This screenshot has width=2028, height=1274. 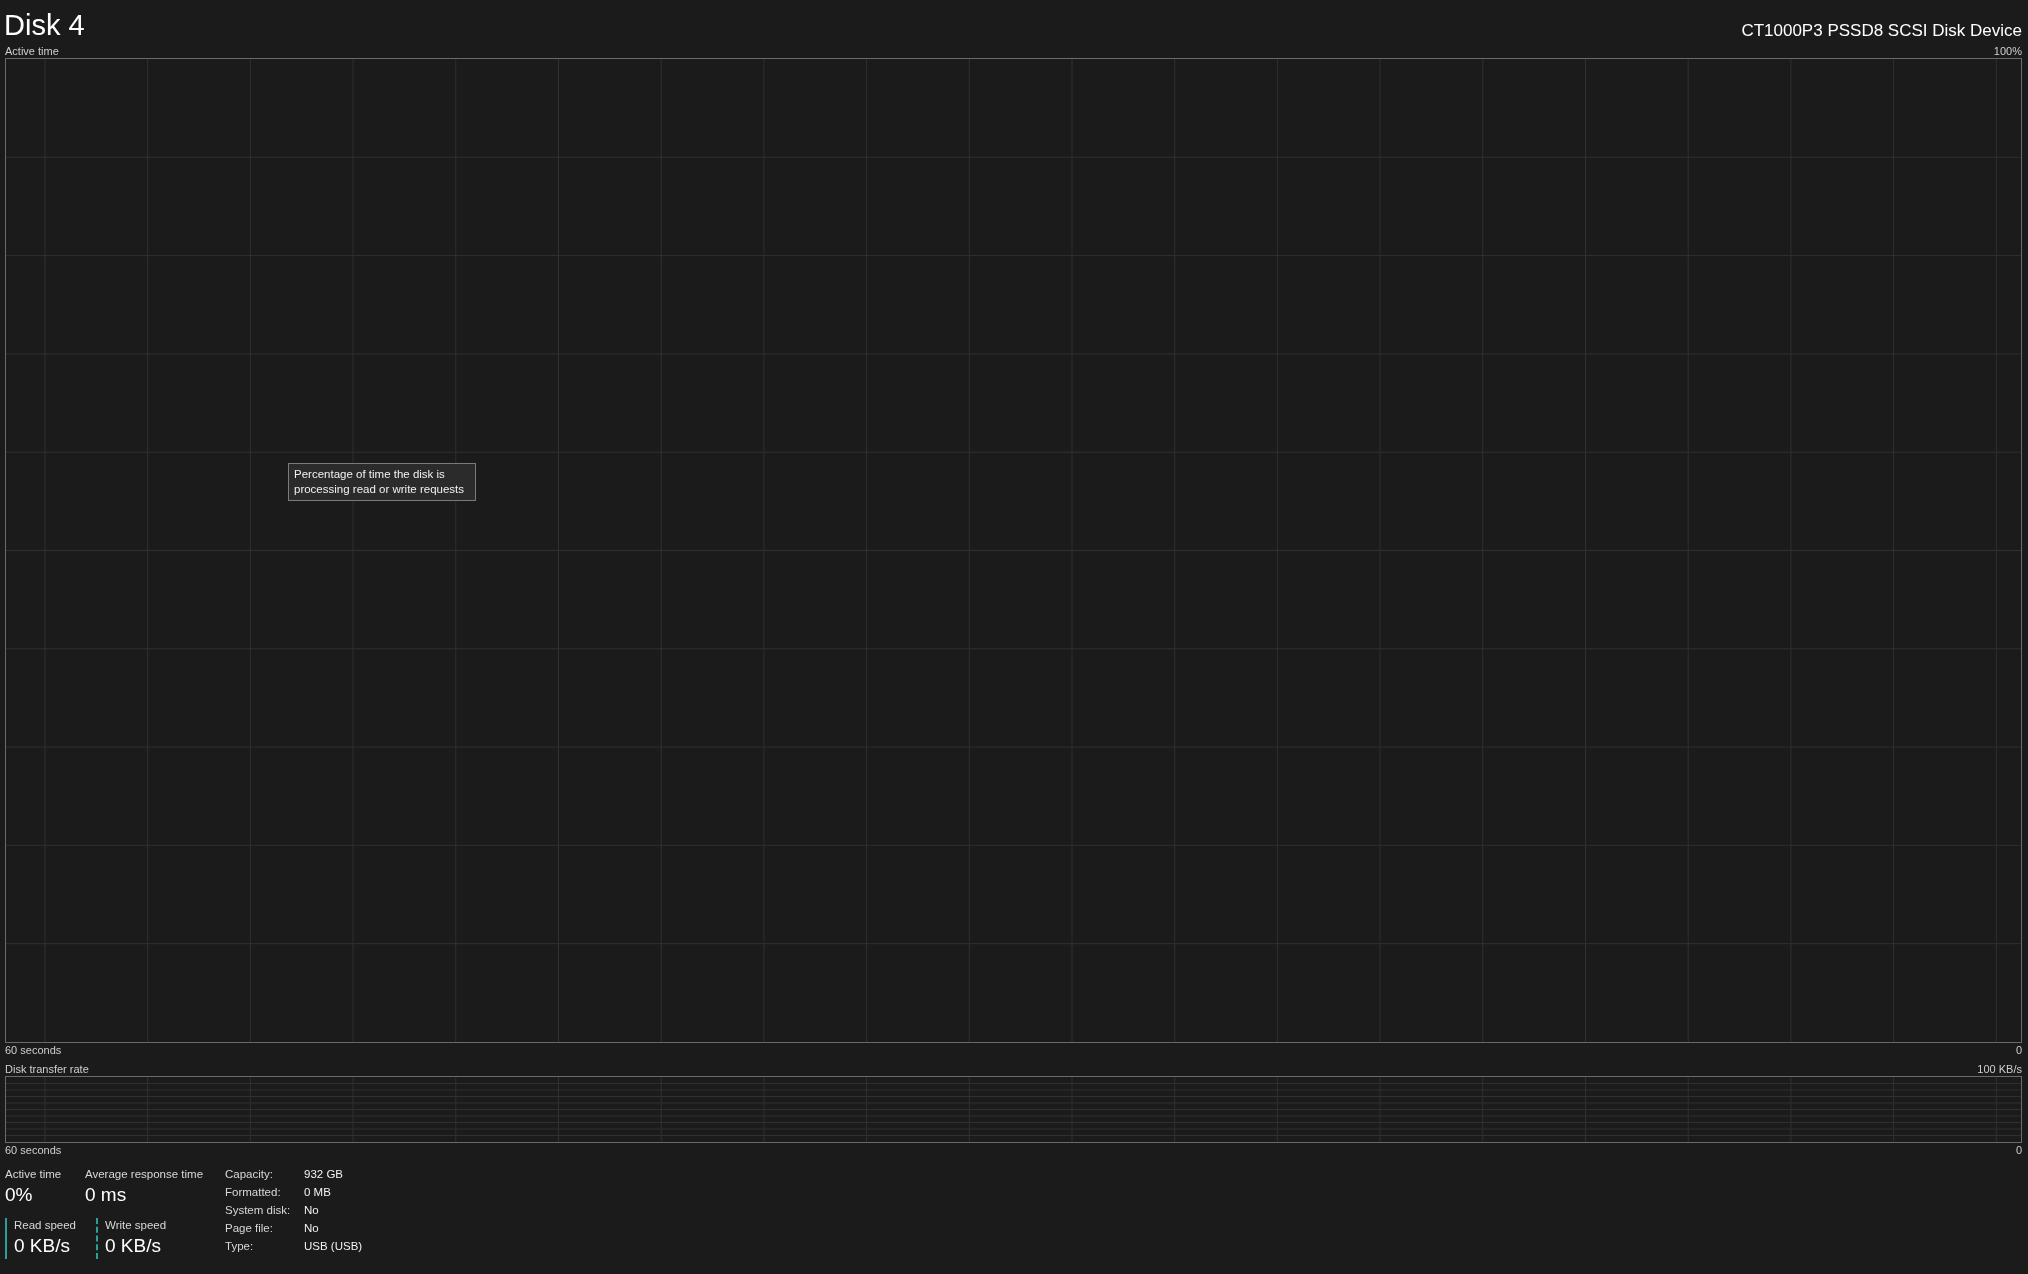 What do you see at coordinates (47, 1069) in the screenshot?
I see `graph-label: Disk transfer rate` at bounding box center [47, 1069].